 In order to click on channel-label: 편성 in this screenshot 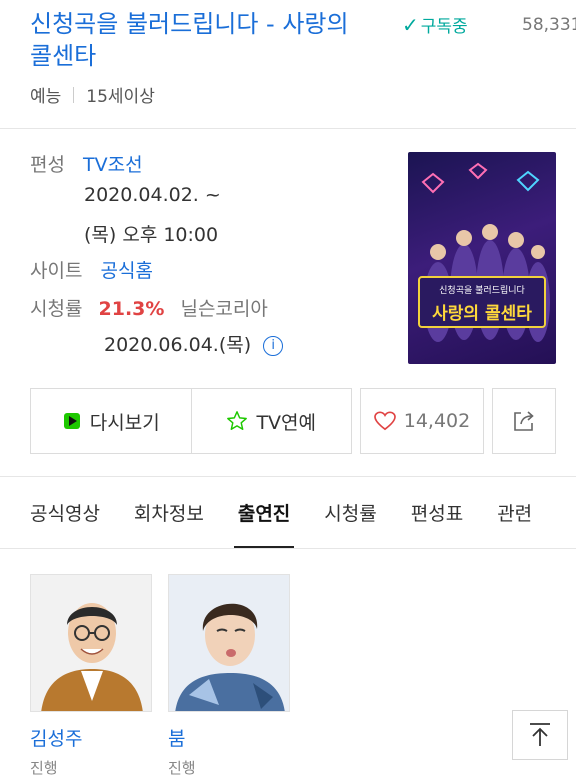, I will do `click(47, 165)`.